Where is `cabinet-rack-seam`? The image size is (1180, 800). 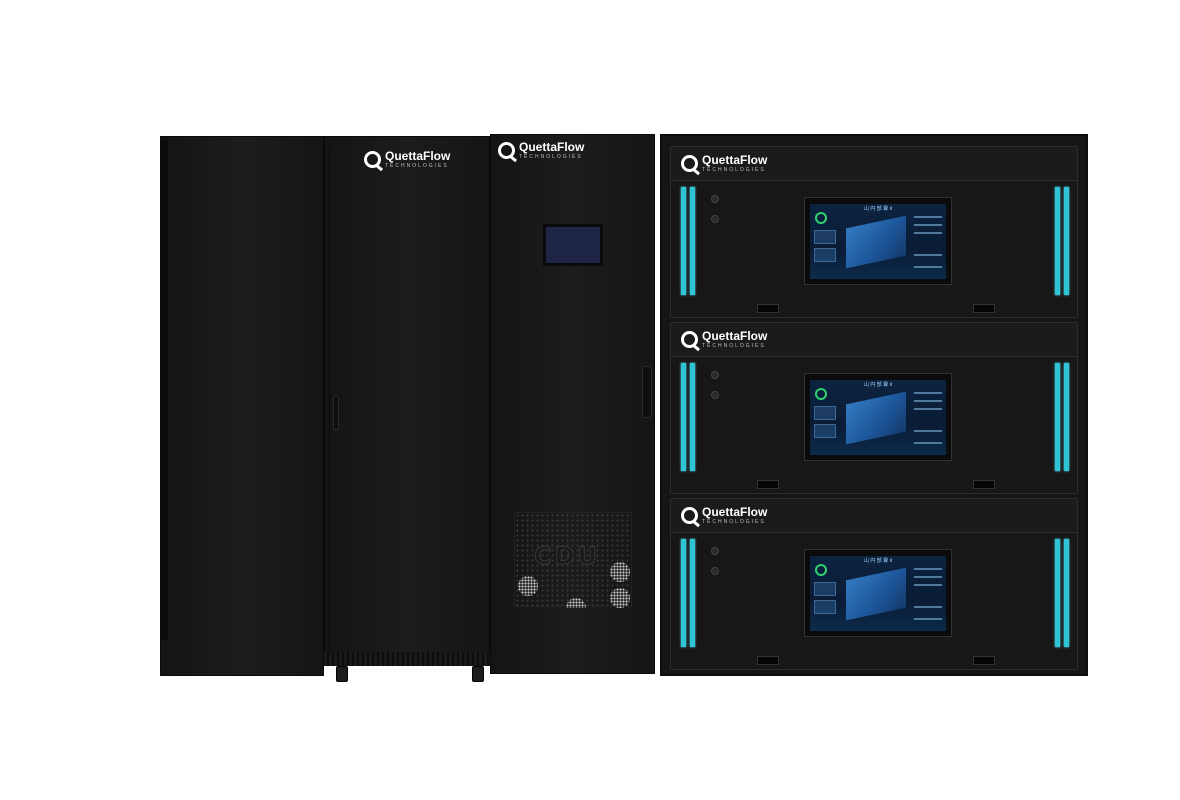
cabinet-rack-seam is located at coordinates (329, 400).